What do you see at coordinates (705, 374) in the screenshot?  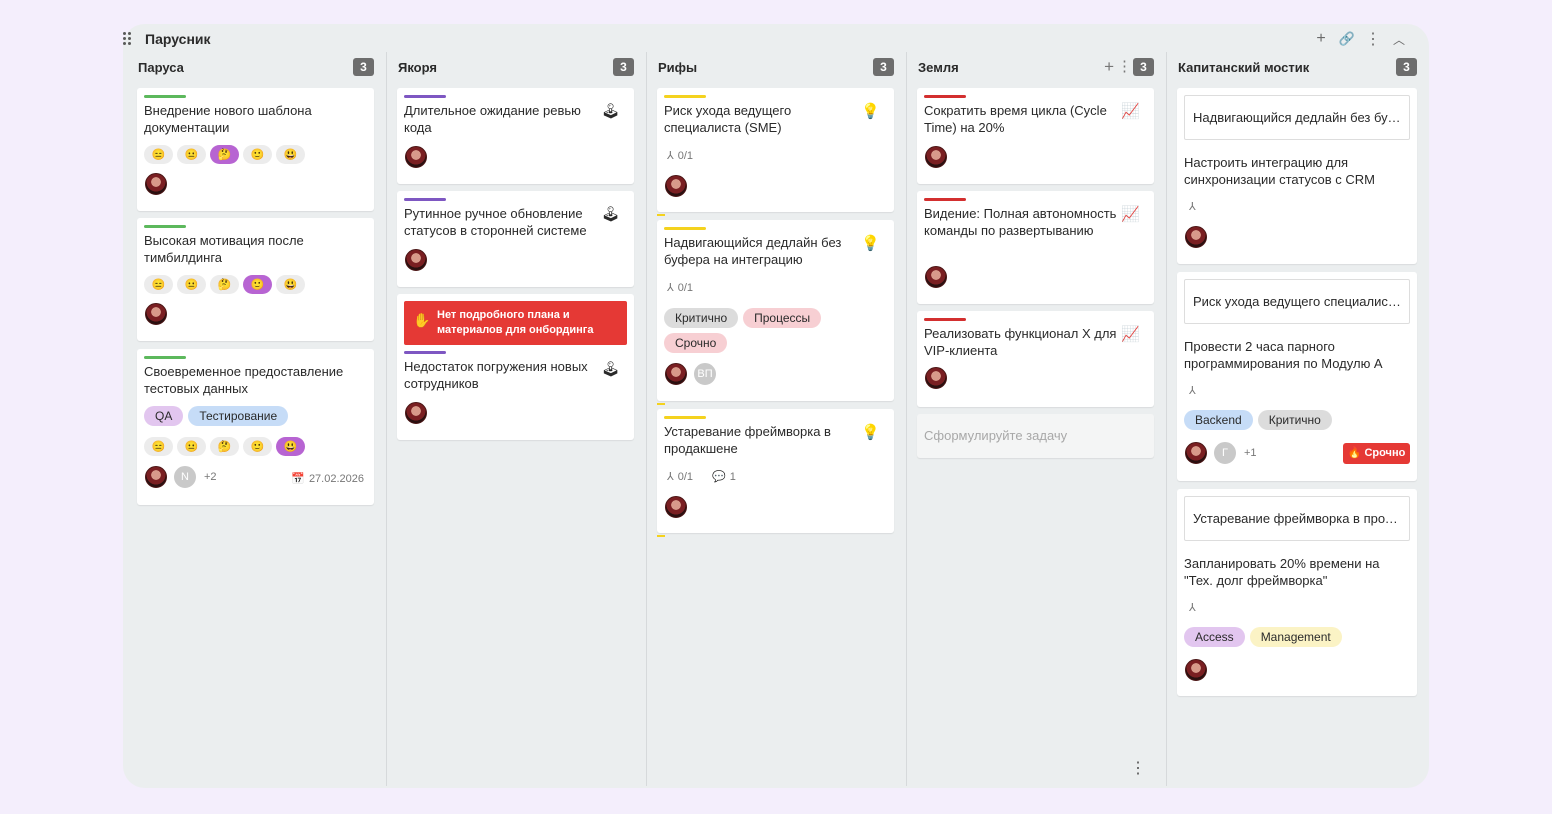 I see `avatar-initials: ВП` at bounding box center [705, 374].